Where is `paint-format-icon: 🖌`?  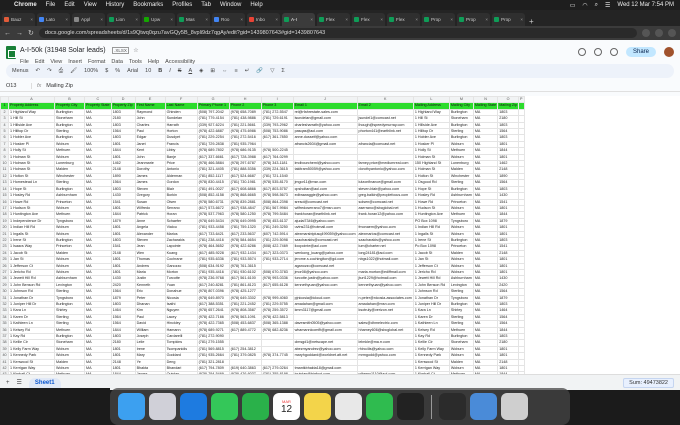 paint-format-icon: 🖌 is located at coordinates (73, 71).